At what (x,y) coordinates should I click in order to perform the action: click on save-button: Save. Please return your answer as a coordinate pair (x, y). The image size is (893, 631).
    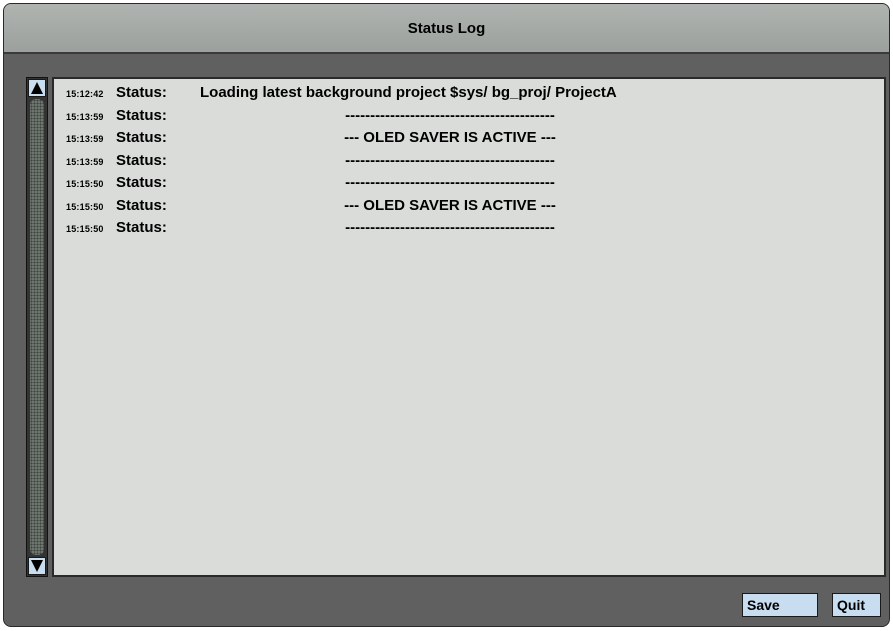
    Looking at the image, I should click on (780, 605).